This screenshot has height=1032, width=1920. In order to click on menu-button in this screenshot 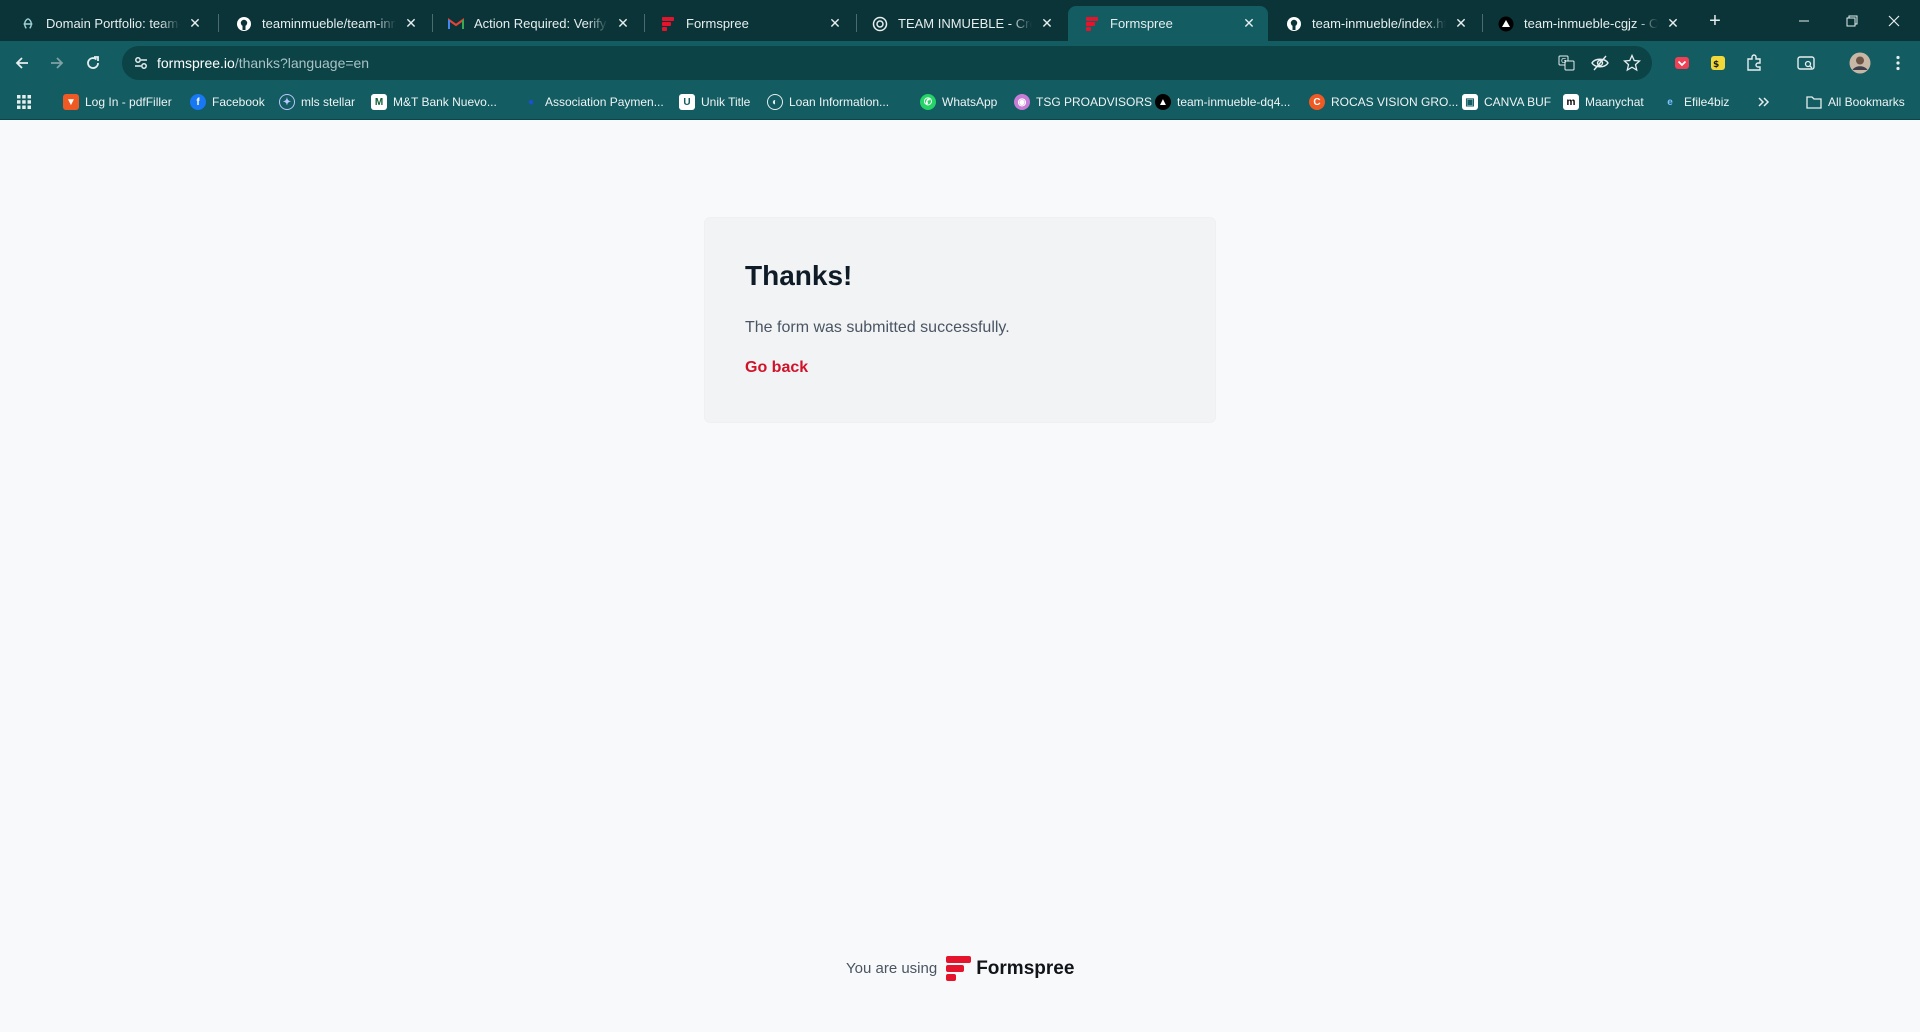, I will do `click(1898, 63)`.